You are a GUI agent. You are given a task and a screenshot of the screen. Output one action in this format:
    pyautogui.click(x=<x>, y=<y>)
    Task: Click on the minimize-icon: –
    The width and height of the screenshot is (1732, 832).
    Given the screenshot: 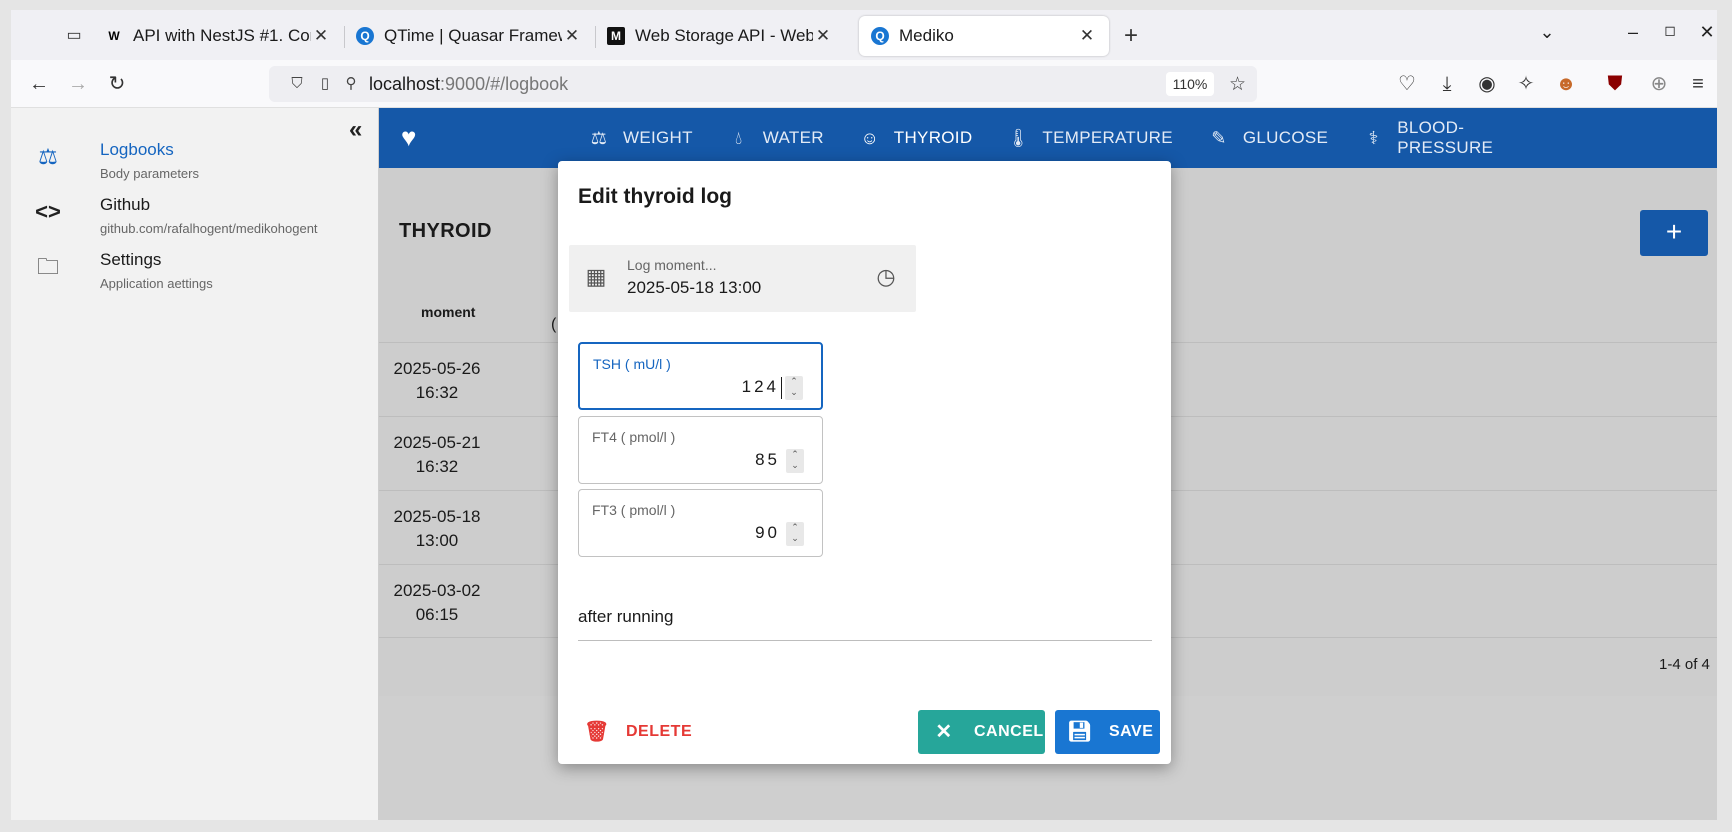 What is the action you would take?
    pyautogui.click(x=1633, y=32)
    